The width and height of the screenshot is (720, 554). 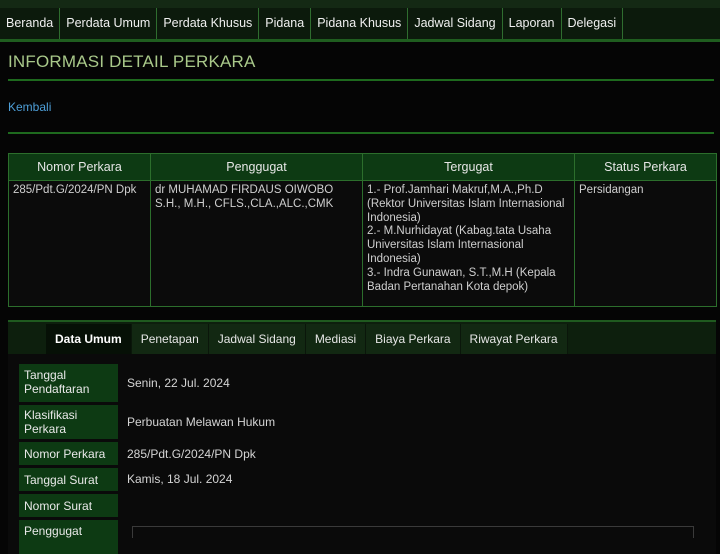 What do you see at coordinates (532, 23) in the screenshot?
I see `nav-laporan: Laporan` at bounding box center [532, 23].